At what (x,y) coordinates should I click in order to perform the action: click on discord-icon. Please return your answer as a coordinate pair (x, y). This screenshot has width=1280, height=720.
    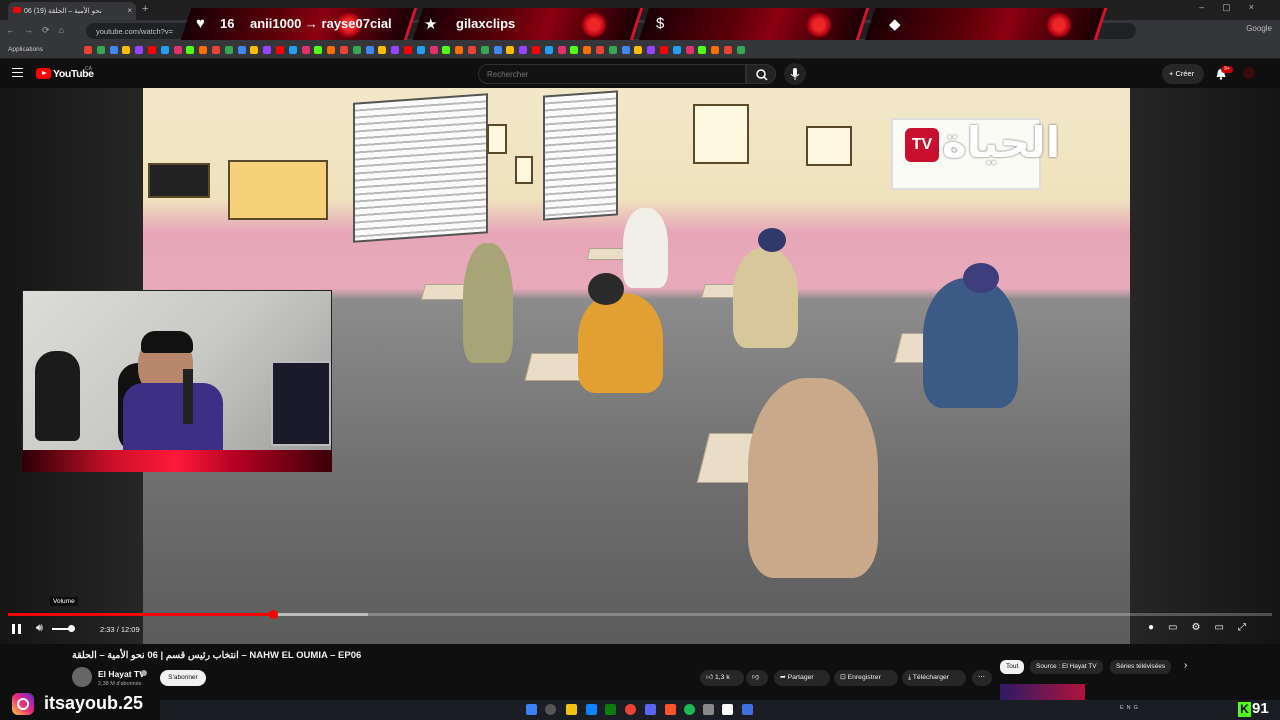
    Looking at the image, I should click on (650, 709).